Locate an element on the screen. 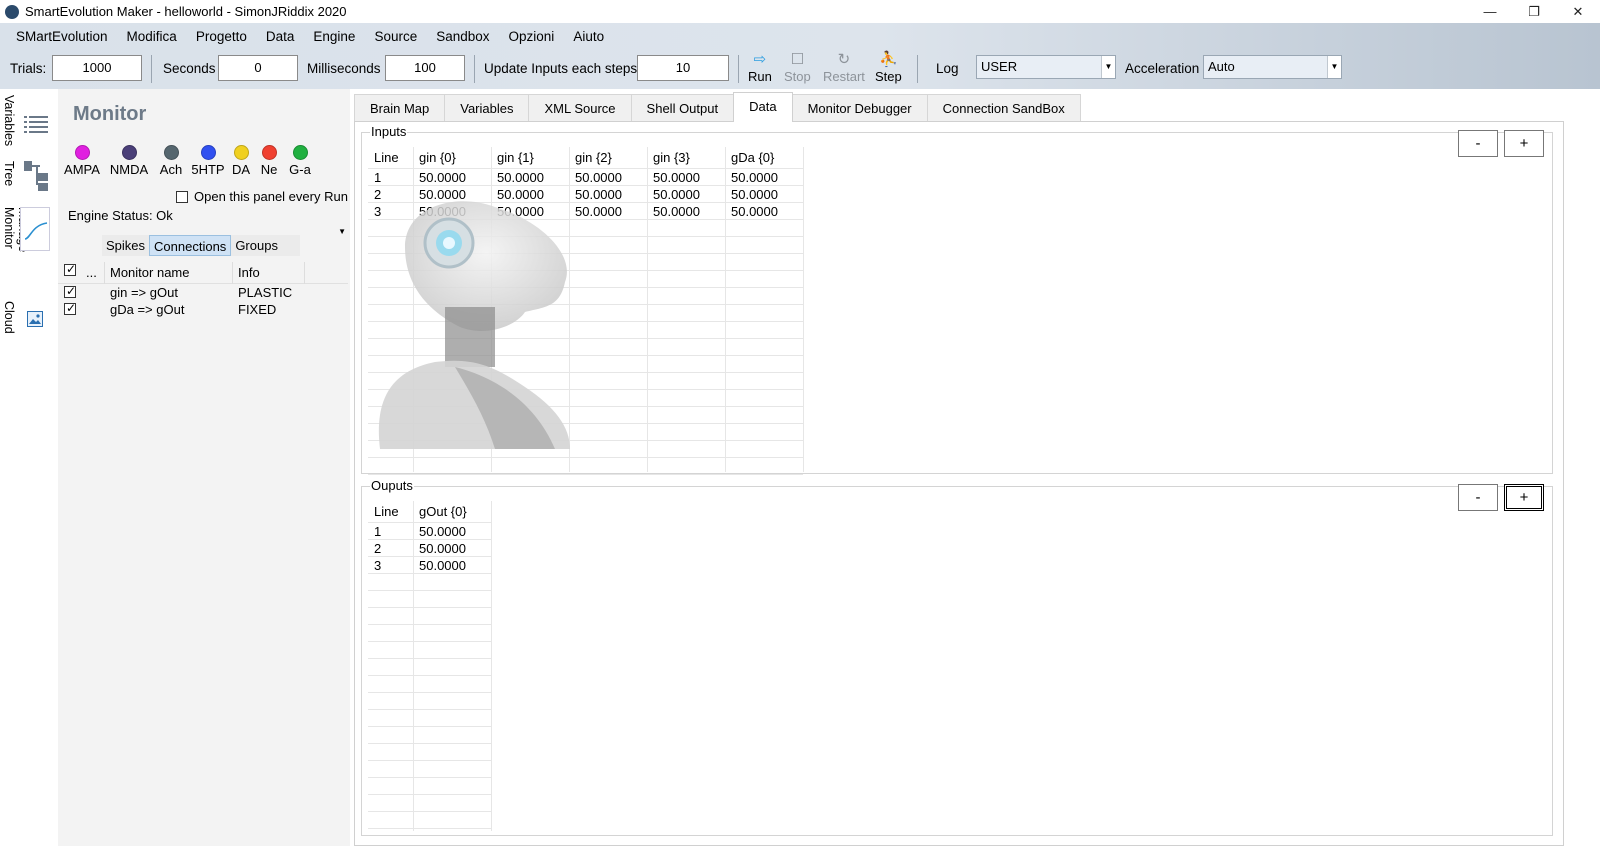 The height and width of the screenshot is (860, 1600). tab-data: Data is located at coordinates (763, 107).